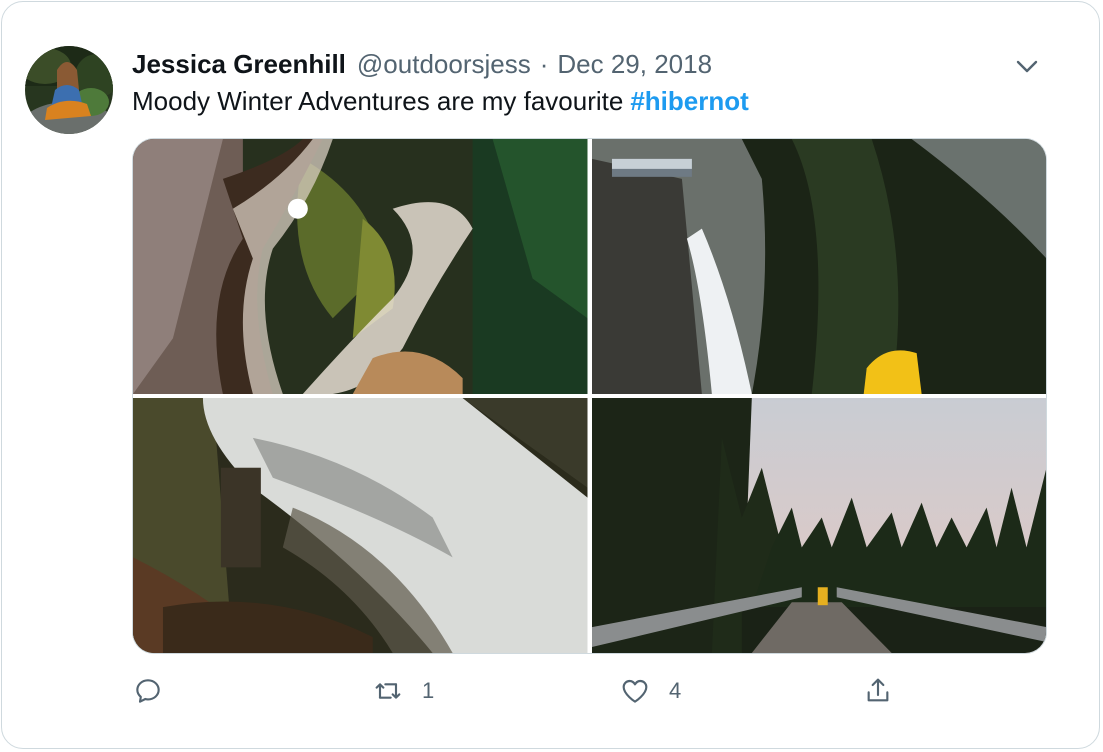  Describe the element at coordinates (634, 64) in the screenshot. I see `tweet-date: Dec 29, 2018` at that location.